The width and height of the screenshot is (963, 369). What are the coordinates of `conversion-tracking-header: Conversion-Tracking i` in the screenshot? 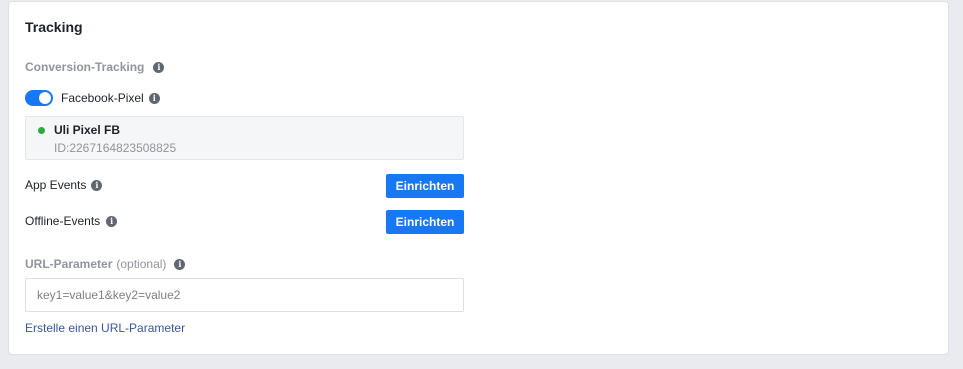 It's located at (95, 67).